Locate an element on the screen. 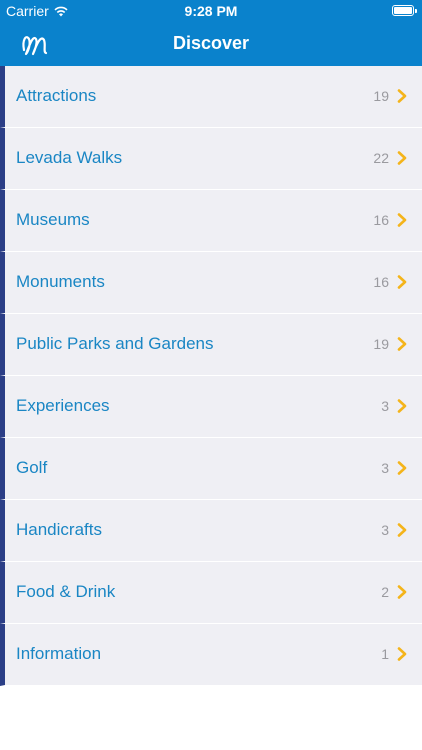 The width and height of the screenshot is (422, 750). status-time: 9:28 PM is located at coordinates (211, 11).